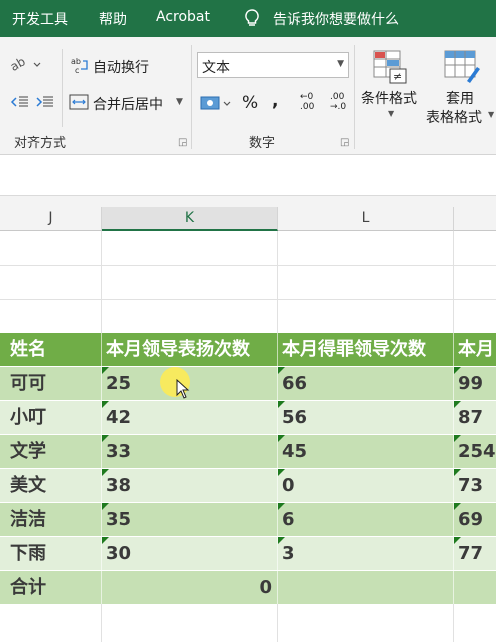  Describe the element at coordinates (366, 417) in the screenshot. I see `cell-l: 56` at that location.